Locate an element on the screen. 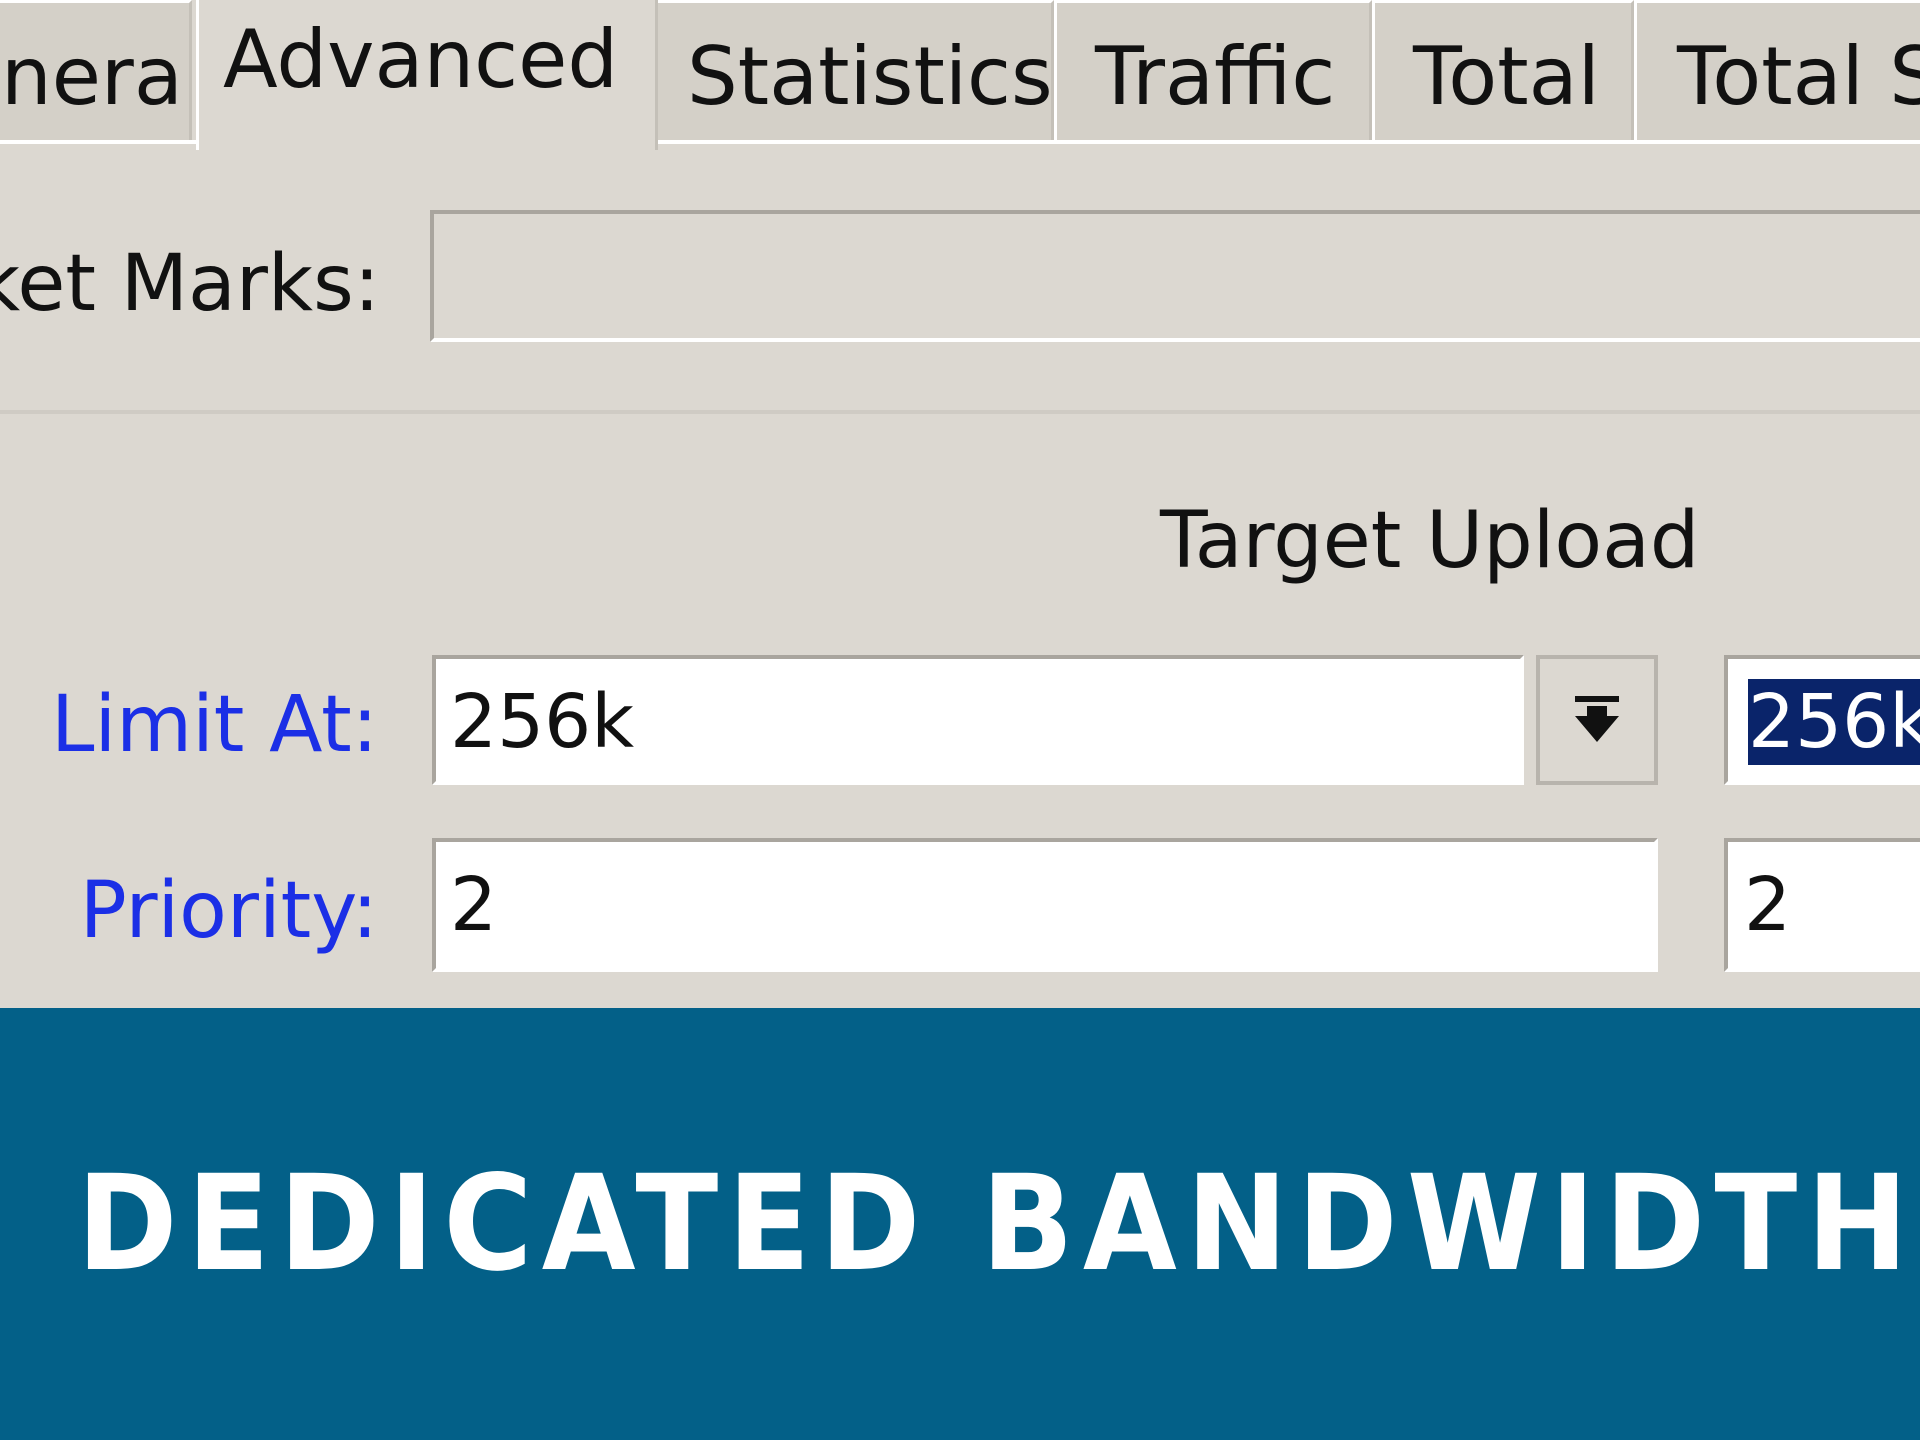  limit-at-dropdown-button is located at coordinates (1597, 720).